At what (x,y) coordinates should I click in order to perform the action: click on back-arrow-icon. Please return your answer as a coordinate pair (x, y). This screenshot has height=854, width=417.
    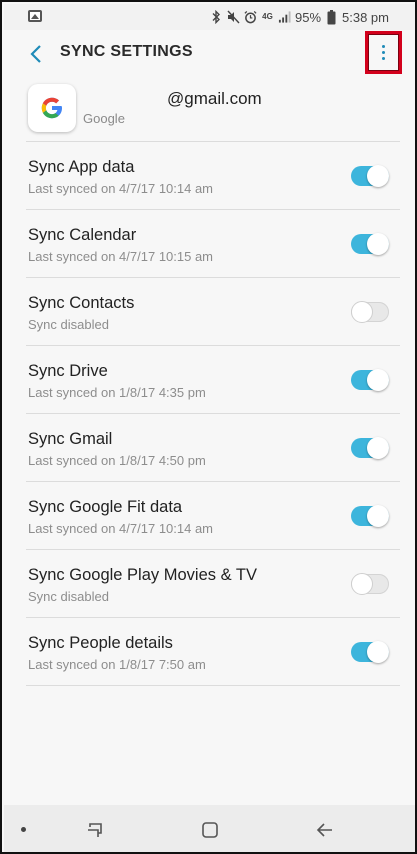
    Looking at the image, I should click on (324, 830).